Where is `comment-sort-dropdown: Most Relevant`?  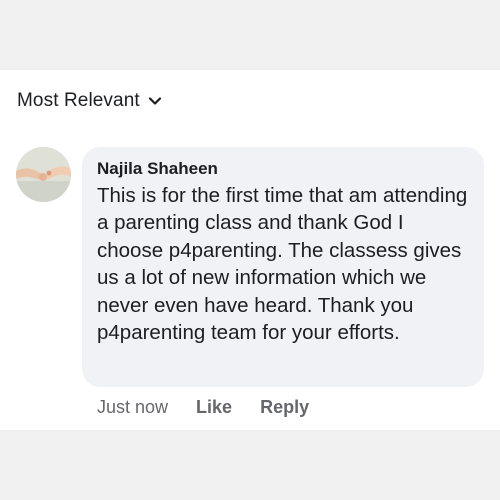
comment-sort-dropdown: Most Relevant is located at coordinates (89, 101).